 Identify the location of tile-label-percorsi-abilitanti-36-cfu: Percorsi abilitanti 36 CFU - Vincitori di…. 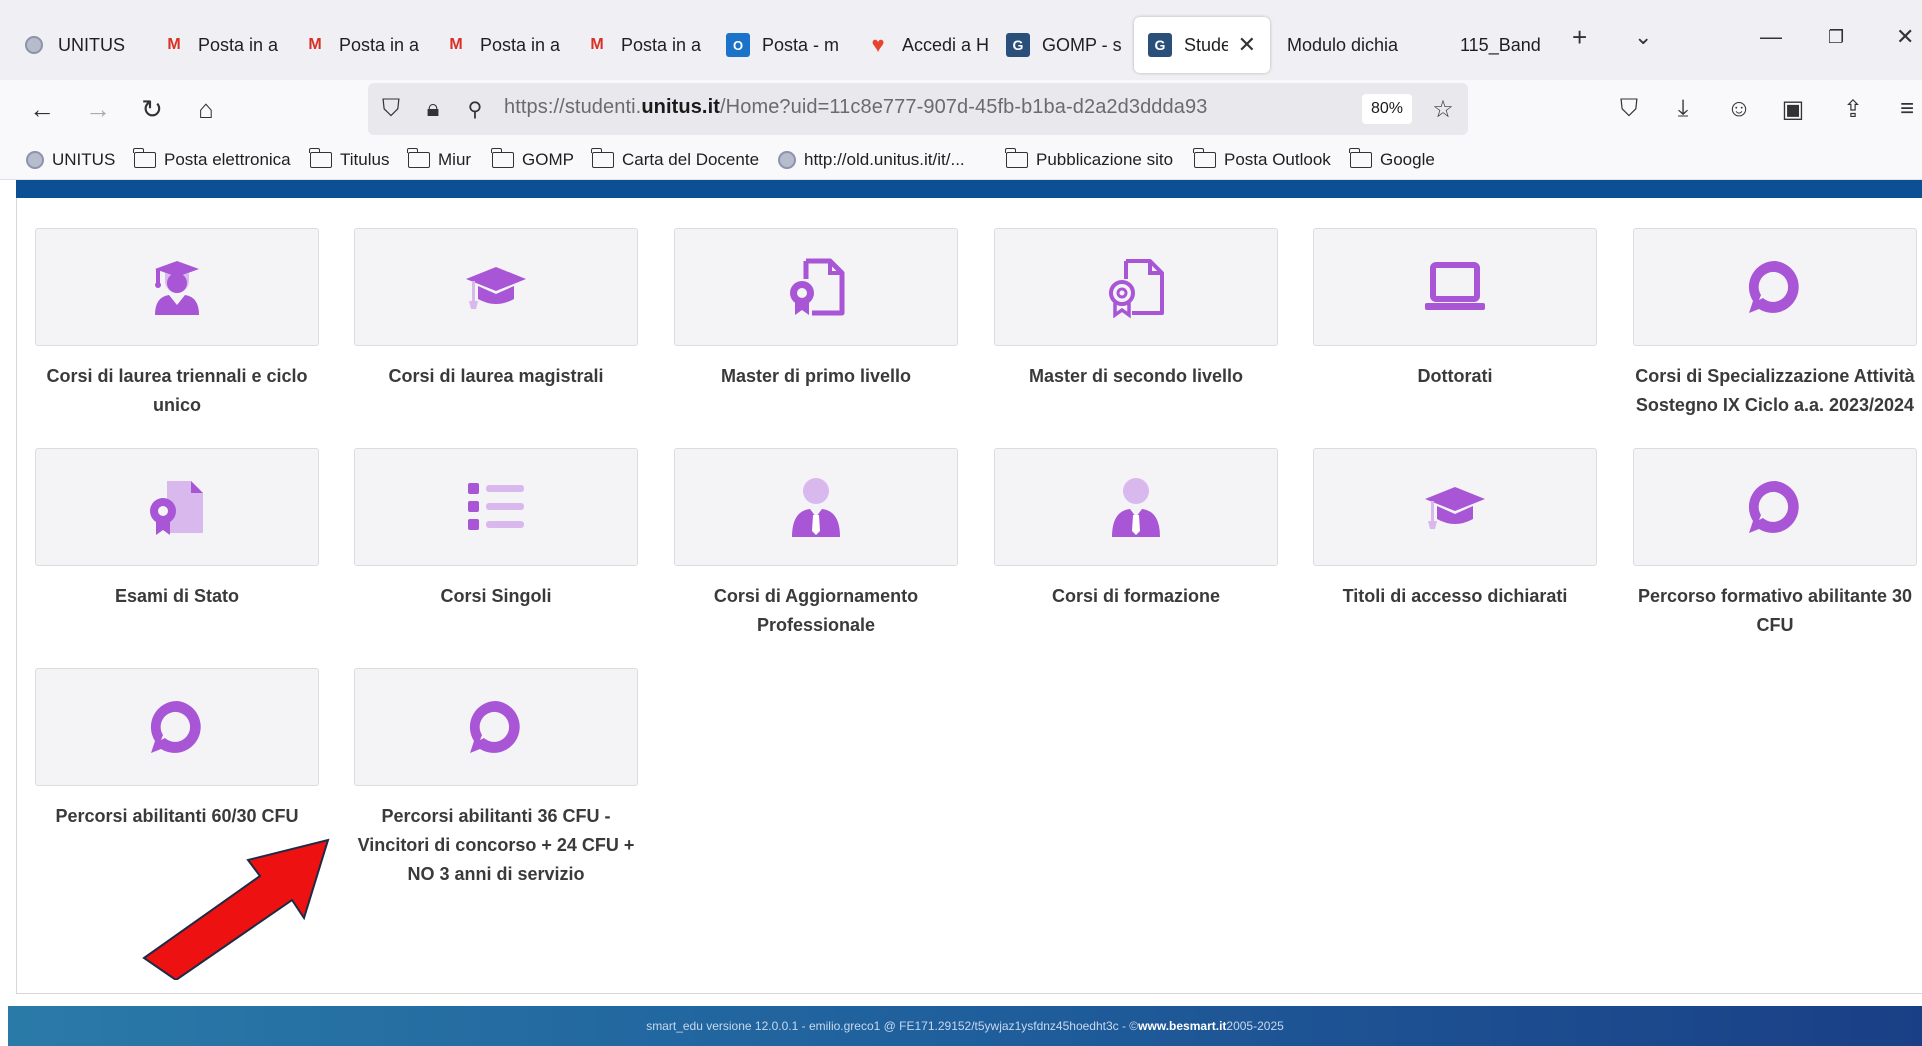
(496, 845).